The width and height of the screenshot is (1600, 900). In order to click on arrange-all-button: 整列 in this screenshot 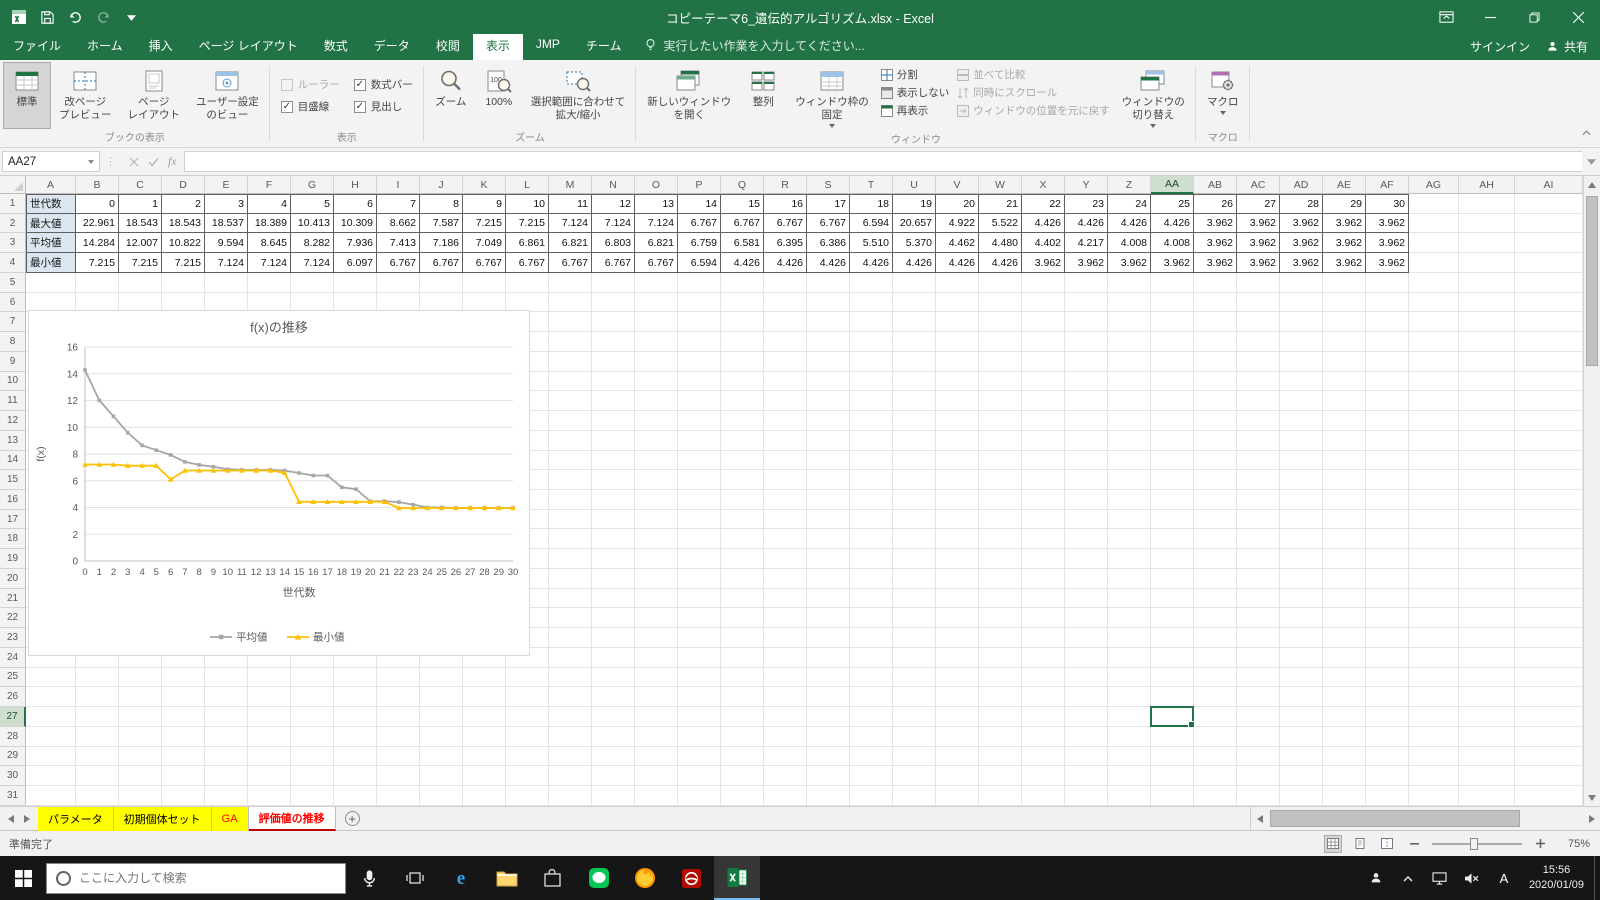, I will do `click(763, 96)`.